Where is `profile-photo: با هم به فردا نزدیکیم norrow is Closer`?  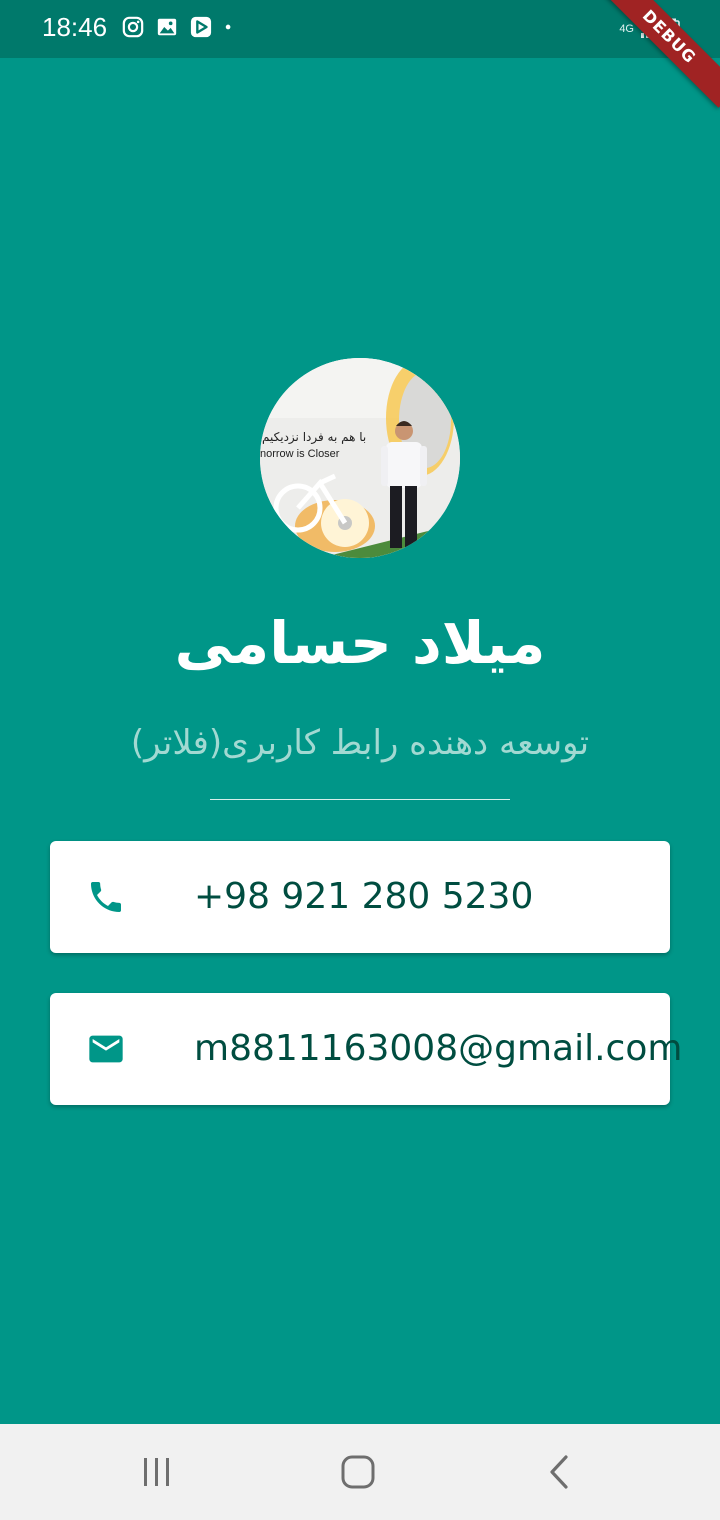
profile-photo: با هم به فردا نزدیکیم norrow is Closer is located at coordinates (360, 458).